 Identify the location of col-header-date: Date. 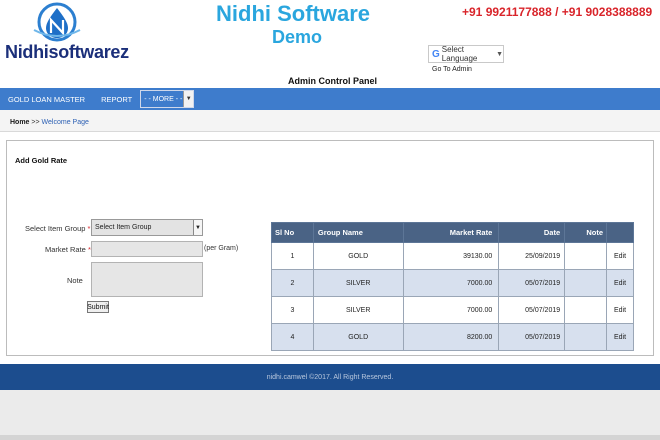
(532, 232).